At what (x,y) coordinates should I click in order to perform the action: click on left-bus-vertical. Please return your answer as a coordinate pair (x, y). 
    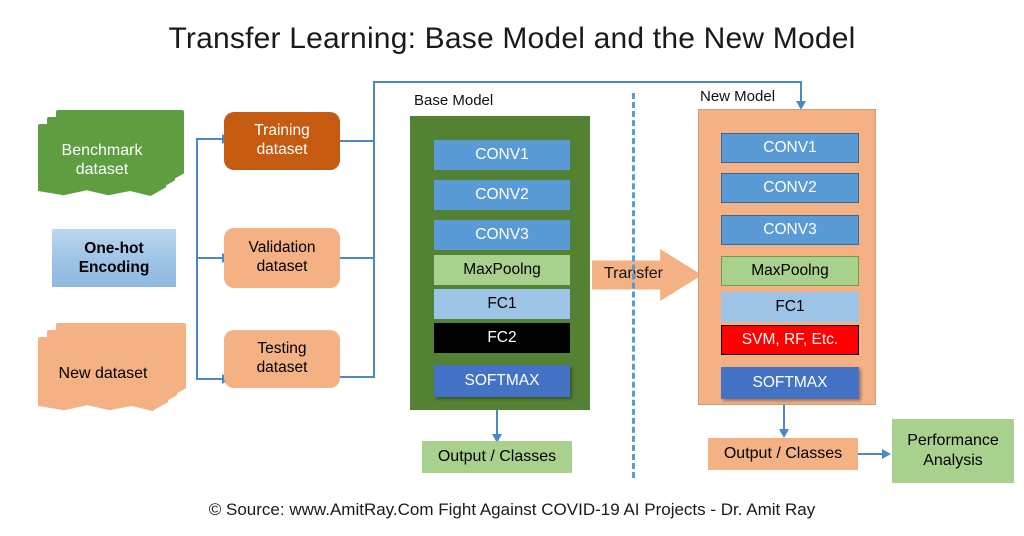
    Looking at the image, I should click on (197, 259).